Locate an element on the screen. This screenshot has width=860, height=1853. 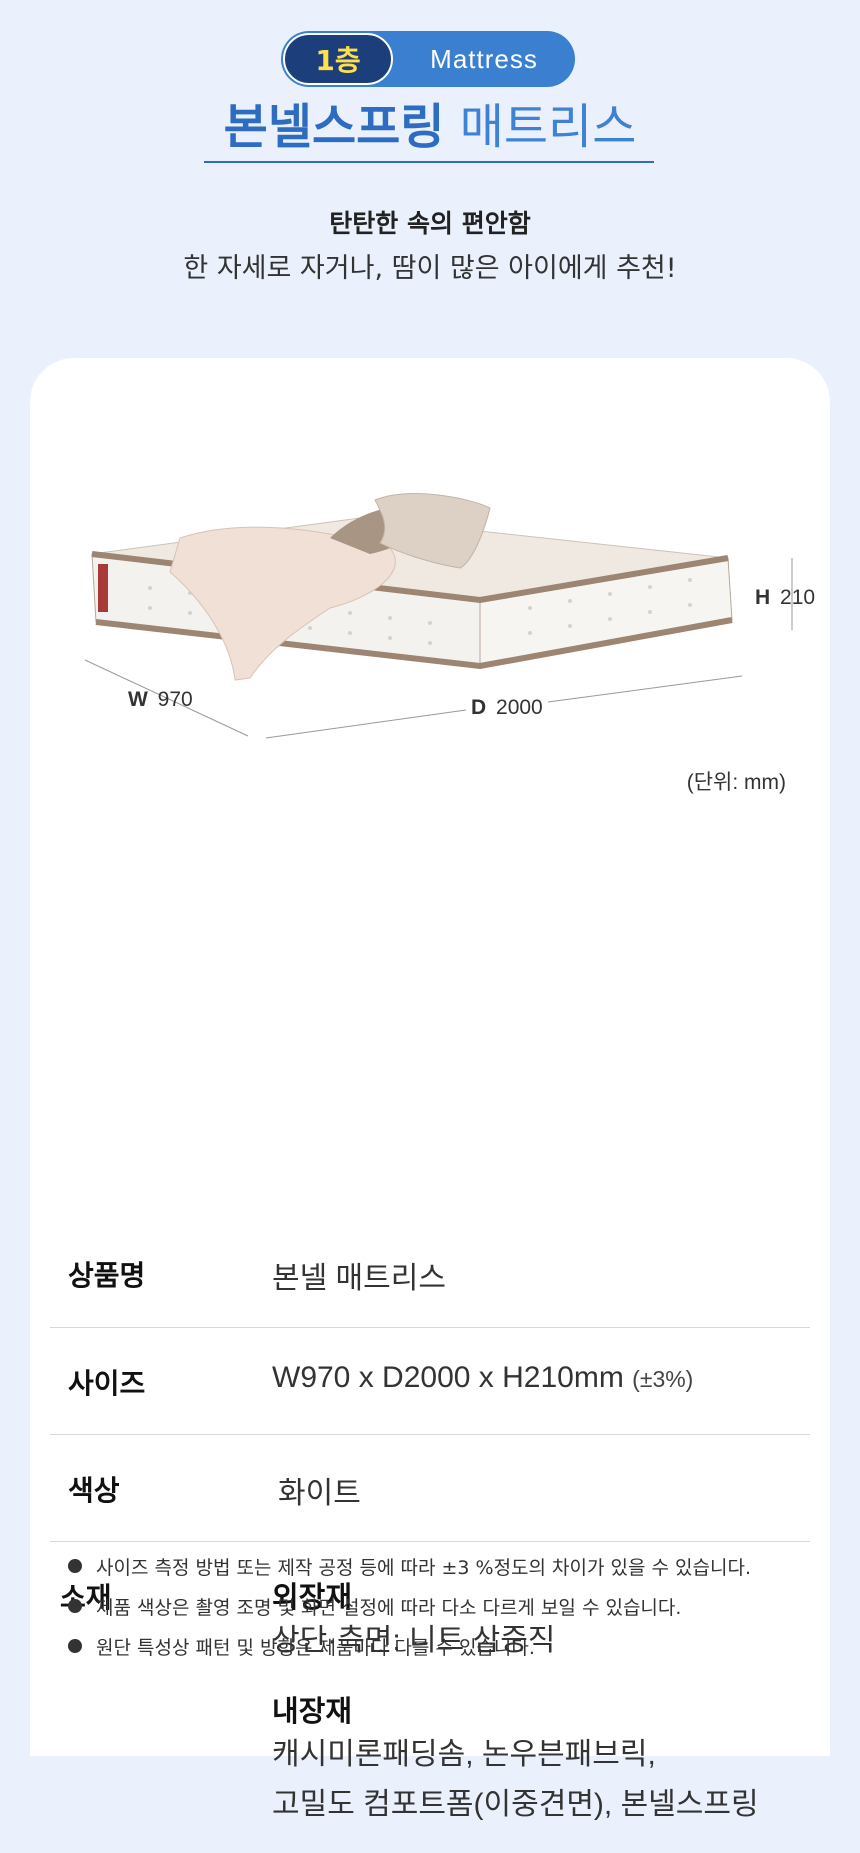
spec-value-color: 화이트 is located at coordinates (319, 1493).